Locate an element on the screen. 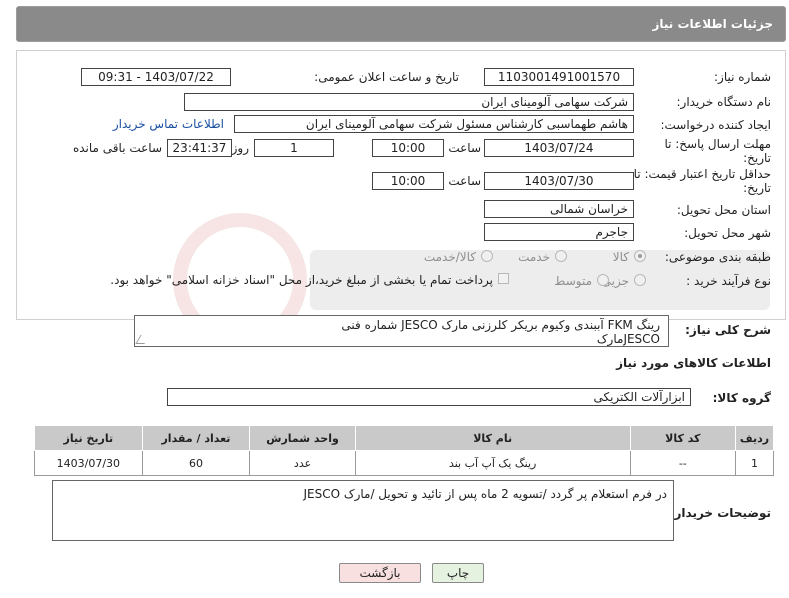  col-header-name: نام کالا is located at coordinates (492, 438).